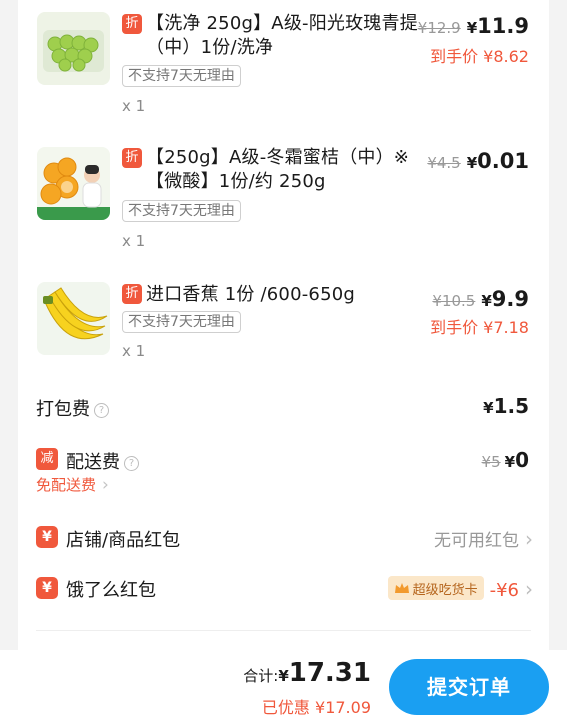 This screenshot has width=567, height=720. Describe the element at coordinates (497, 161) in the screenshot. I see `current-price: ¥0.01` at that location.